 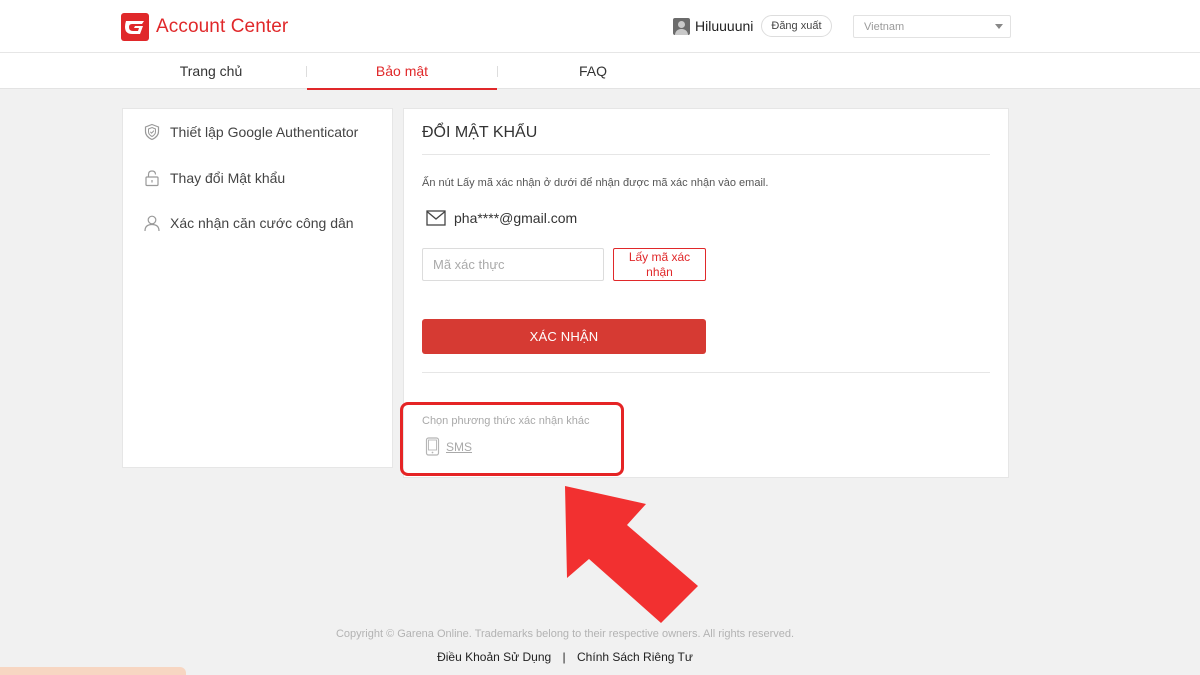 What do you see at coordinates (796, 26) in the screenshot?
I see `logout-button: Đăng xuất` at bounding box center [796, 26].